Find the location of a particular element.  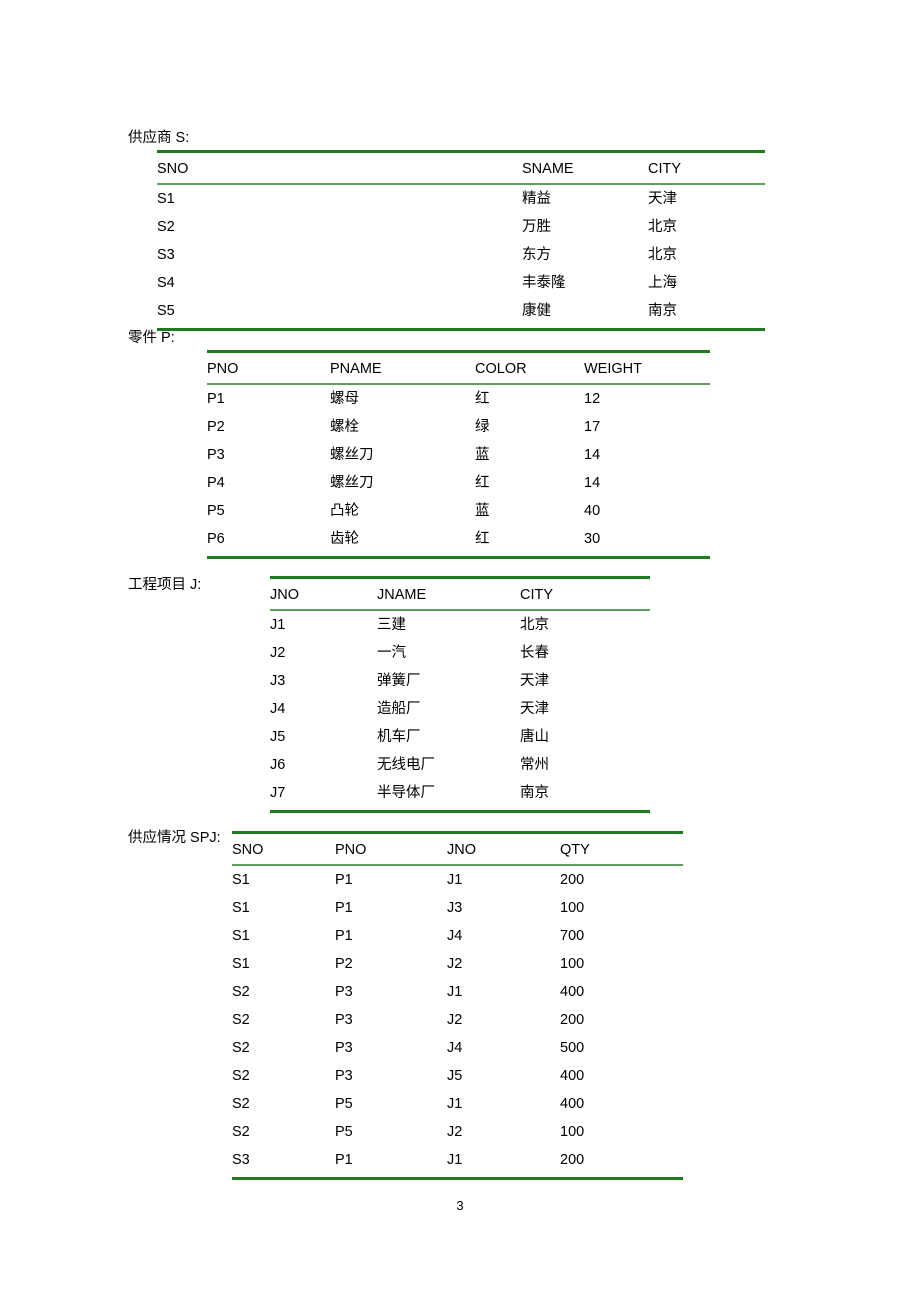

table-row: S1 P2 J2 100 is located at coordinates (457, 964).